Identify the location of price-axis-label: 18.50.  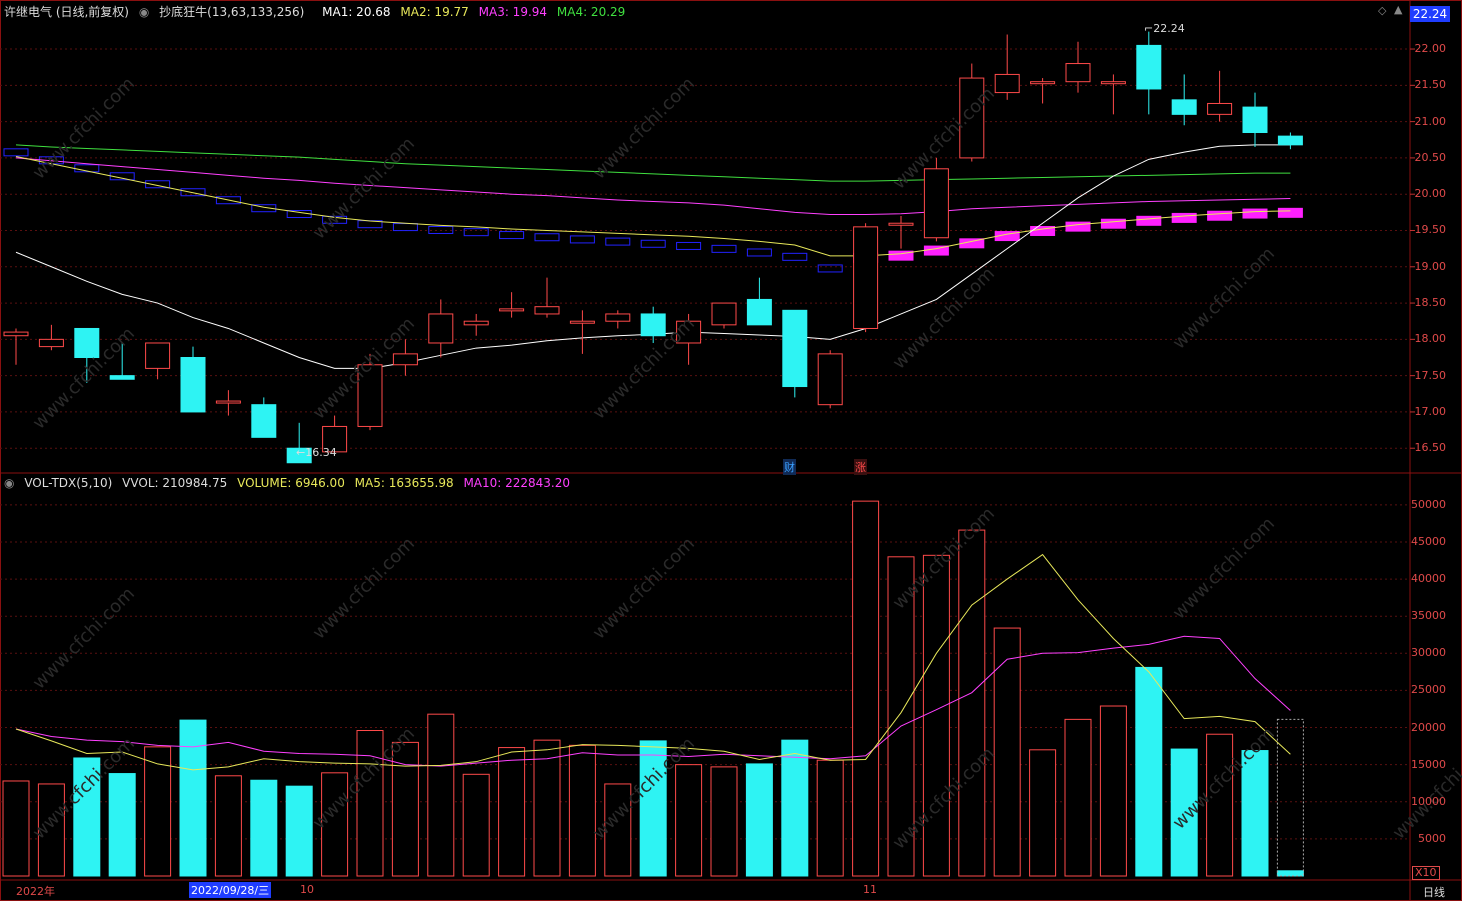
(1430, 303).